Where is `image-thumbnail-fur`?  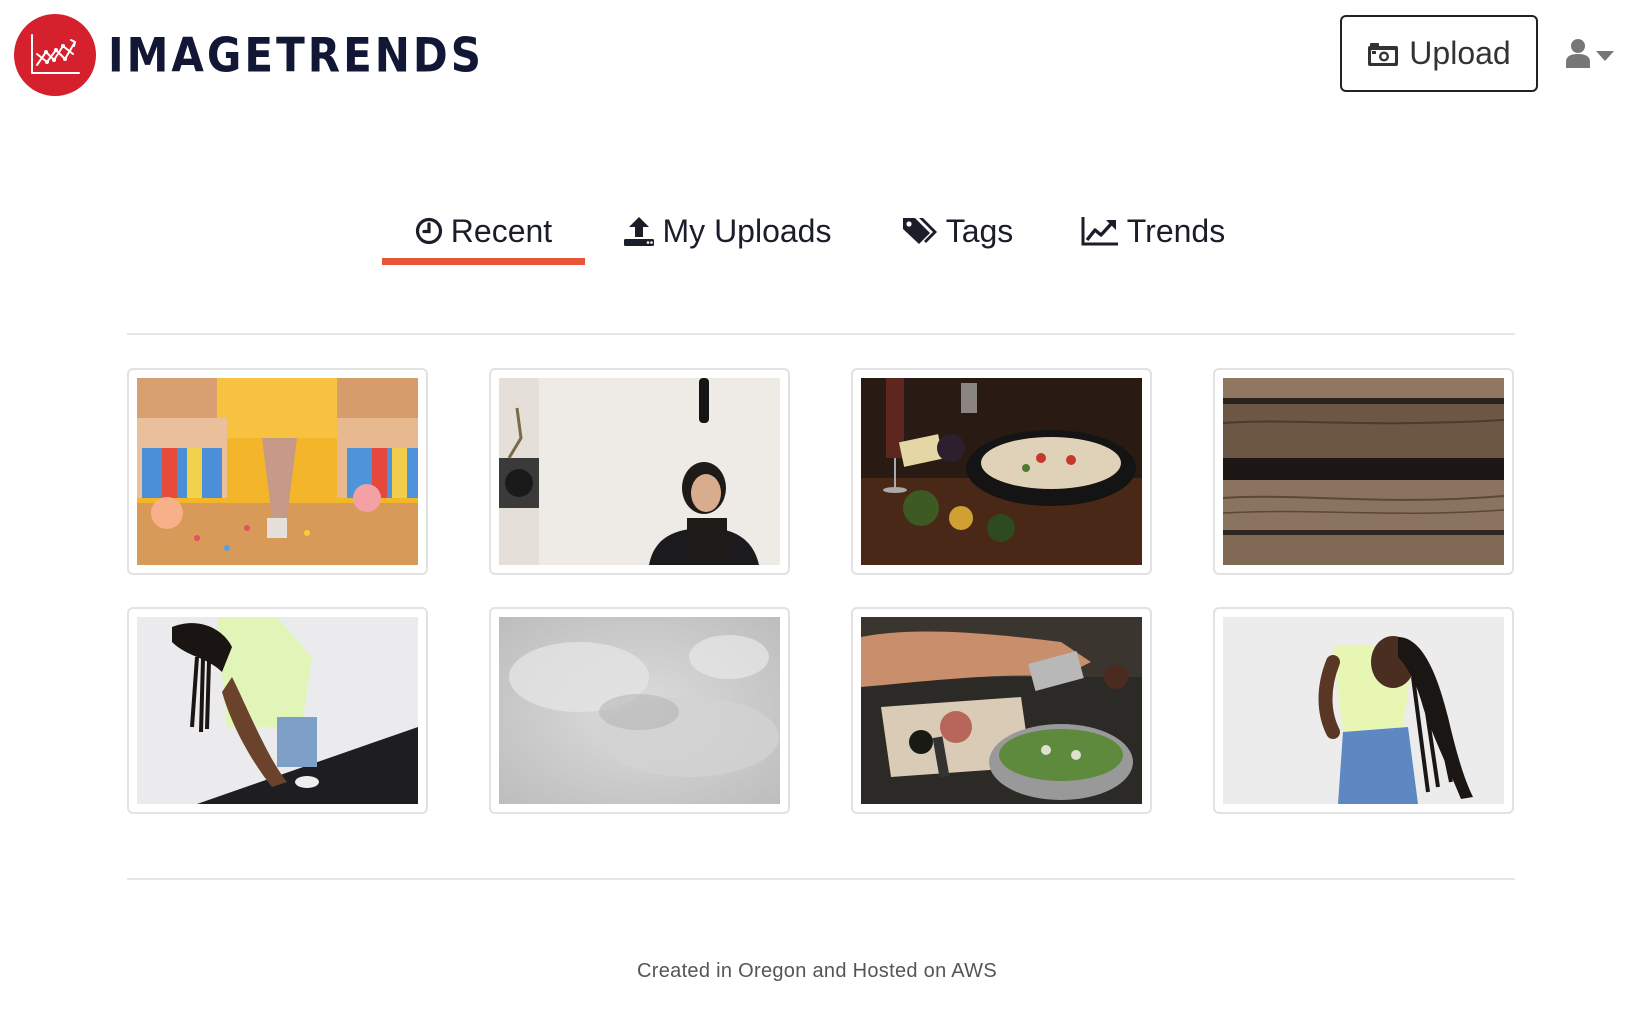
image-thumbnail-fur is located at coordinates (639, 710).